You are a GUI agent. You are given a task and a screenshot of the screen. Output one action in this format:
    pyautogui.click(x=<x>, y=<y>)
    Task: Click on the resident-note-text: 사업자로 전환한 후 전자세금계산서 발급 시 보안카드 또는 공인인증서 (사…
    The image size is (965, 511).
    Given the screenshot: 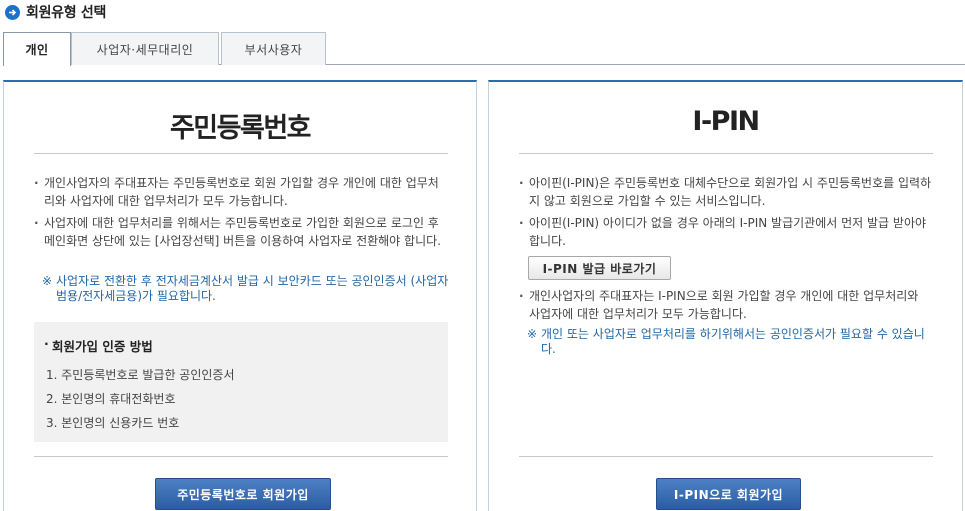 What is the action you would take?
    pyautogui.click(x=252, y=288)
    